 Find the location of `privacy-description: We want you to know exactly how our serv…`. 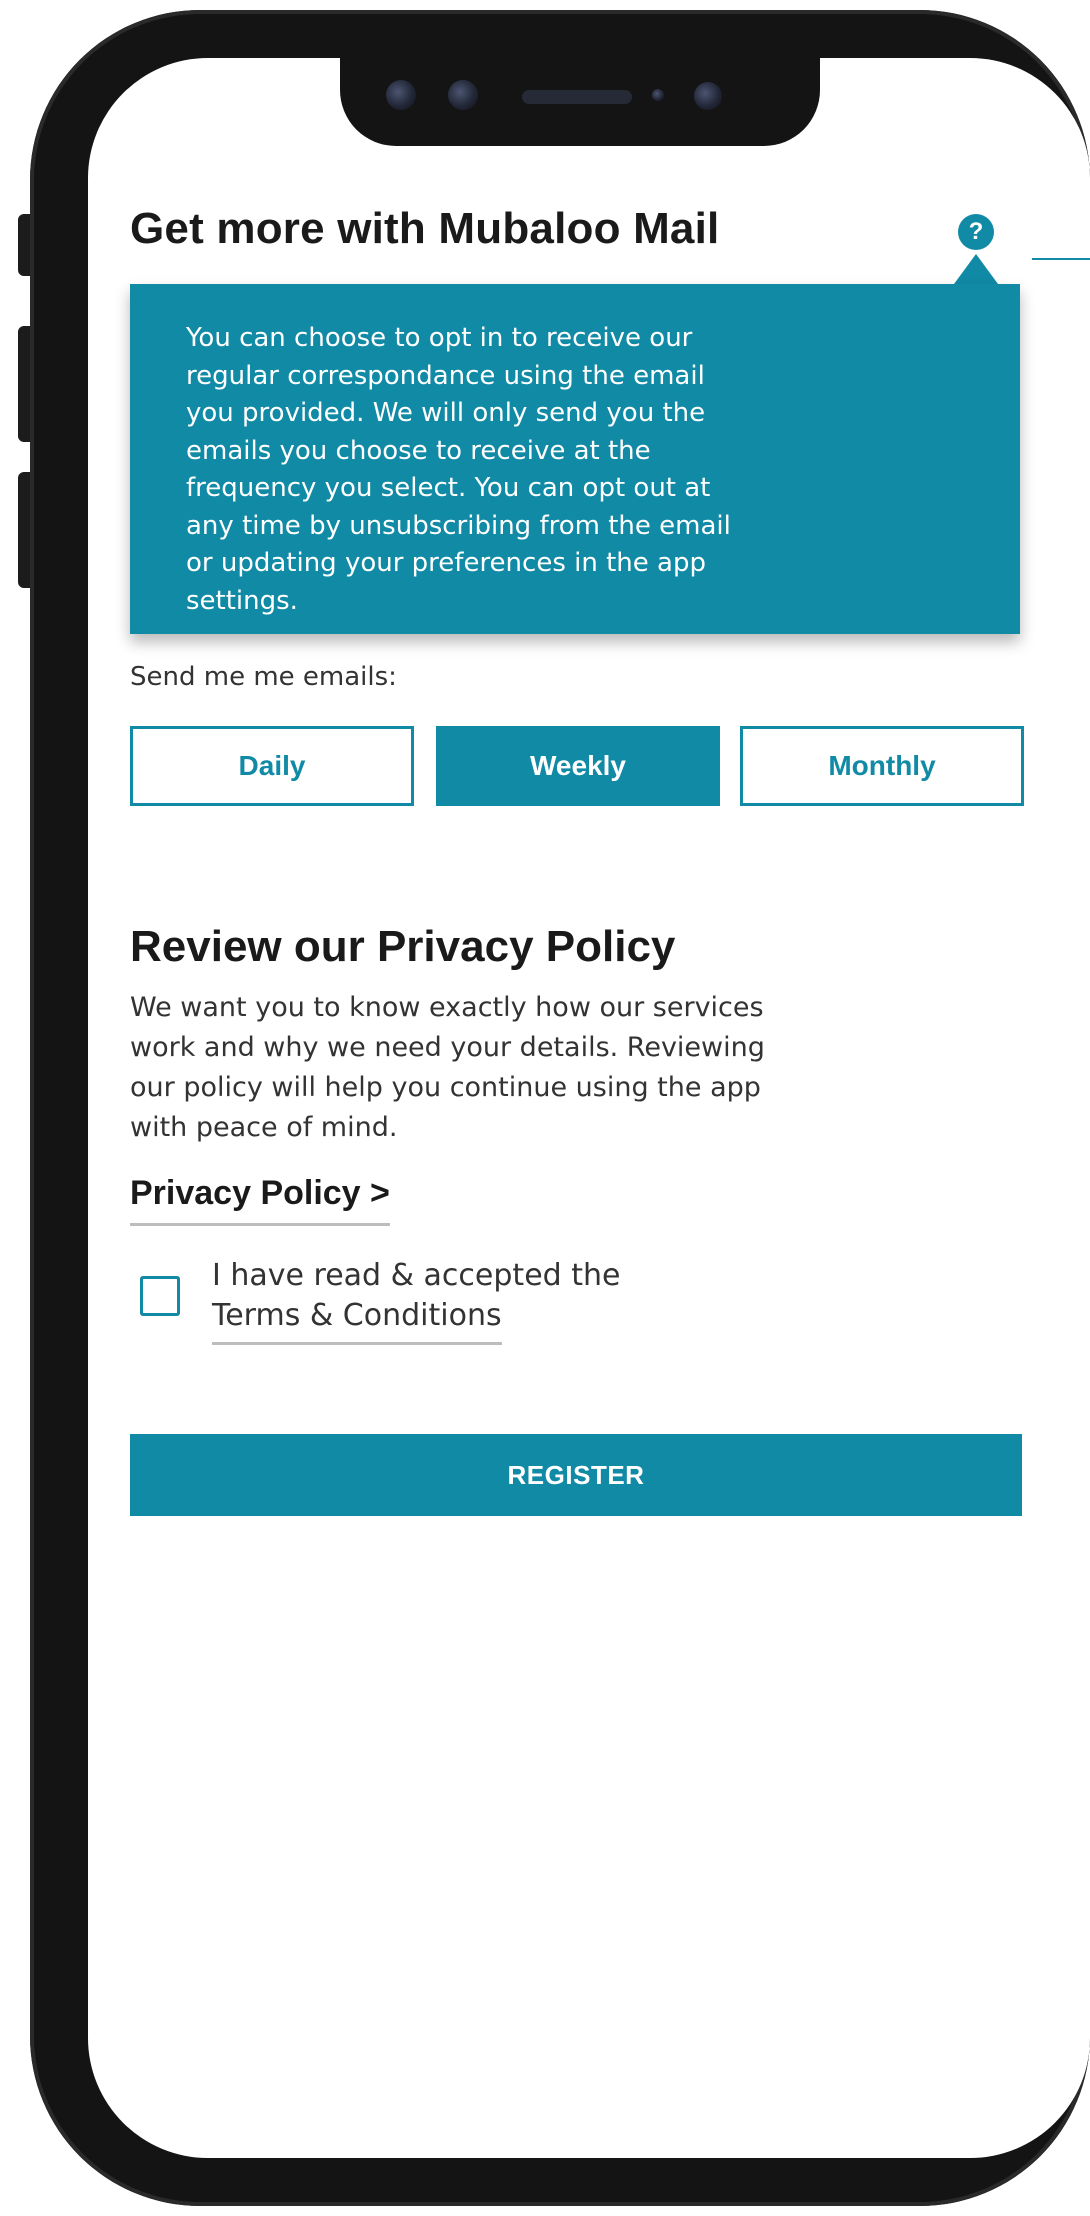

privacy-description: We want you to know exactly how our serv… is located at coordinates (580, 1068).